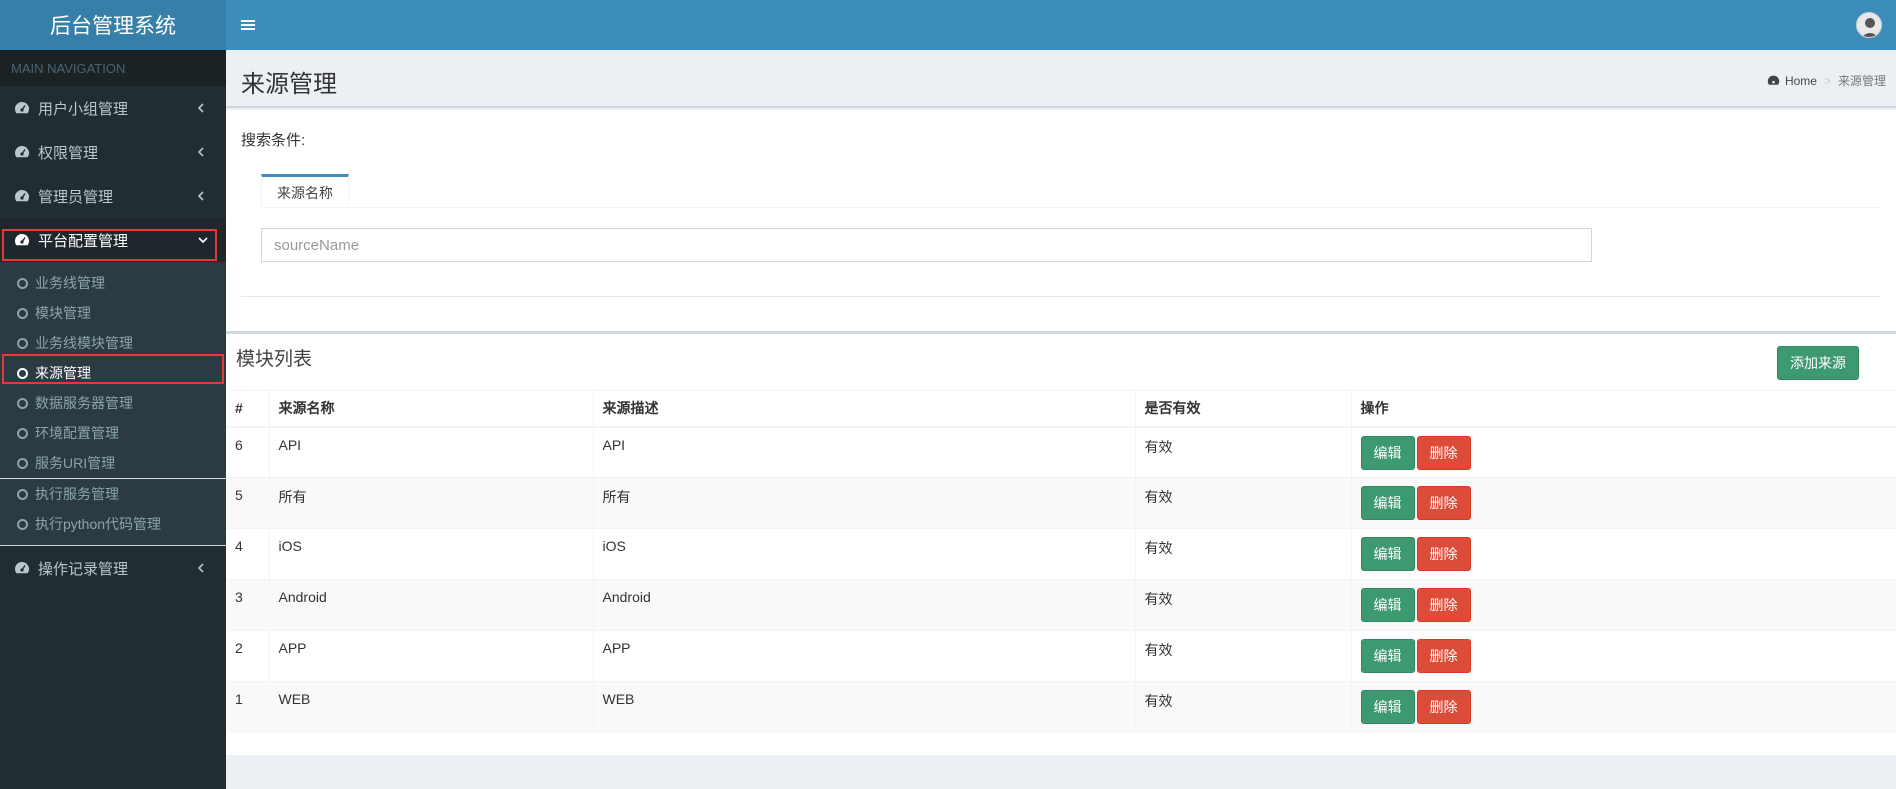 The image size is (1896, 789). What do you see at coordinates (113, 152) in the screenshot?
I see `sidebar-item-permissions: 权限管理` at bounding box center [113, 152].